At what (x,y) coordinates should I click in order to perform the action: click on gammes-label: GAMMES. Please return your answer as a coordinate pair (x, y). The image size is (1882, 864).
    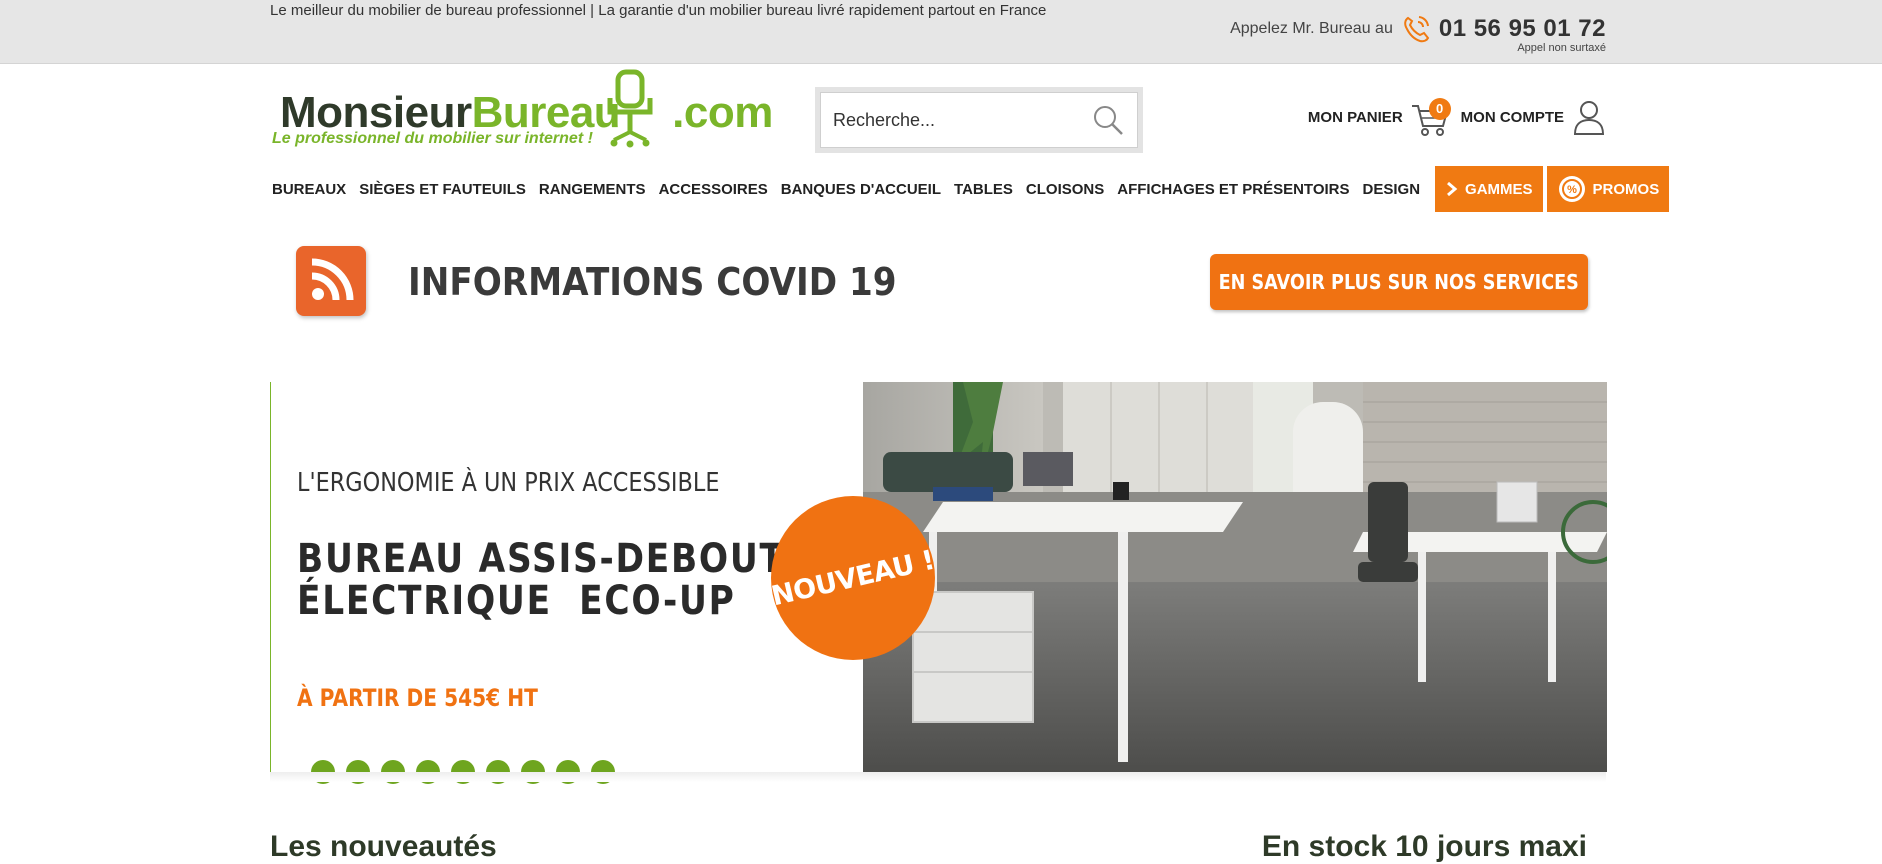
    Looking at the image, I should click on (1499, 189).